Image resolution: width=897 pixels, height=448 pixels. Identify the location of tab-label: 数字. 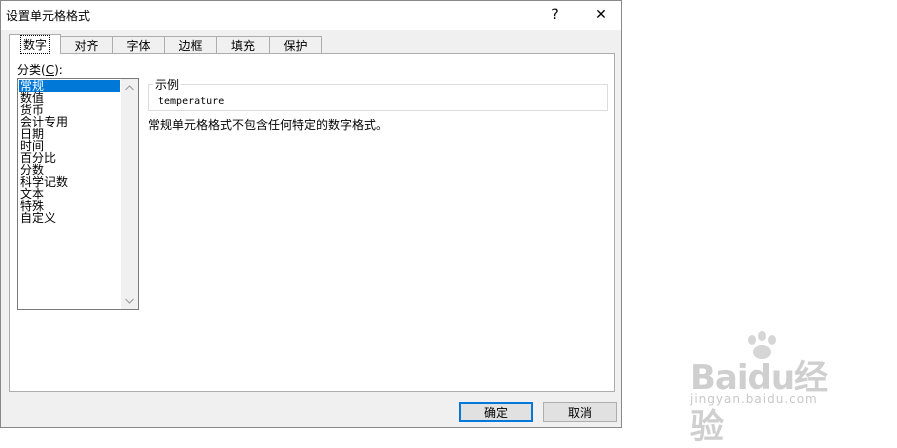
(35, 44).